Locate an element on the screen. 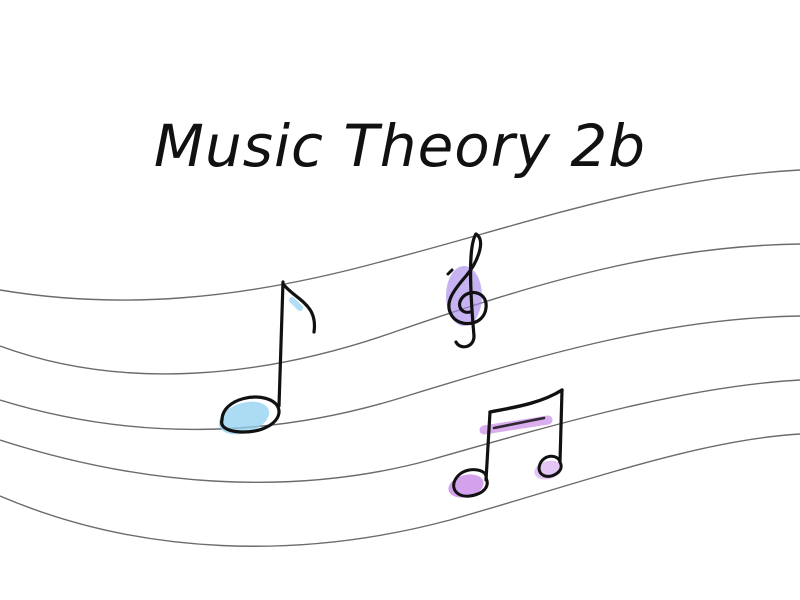  page-title: Music Theory 2b is located at coordinates (400, 146).